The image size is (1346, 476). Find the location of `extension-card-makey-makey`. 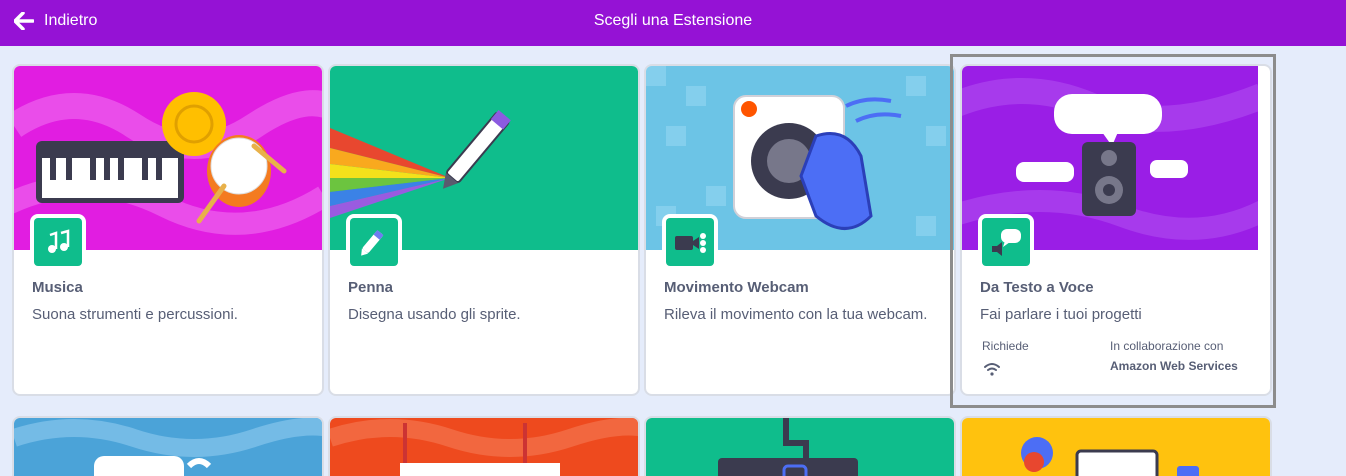

extension-card-makey-makey is located at coordinates (484, 446).